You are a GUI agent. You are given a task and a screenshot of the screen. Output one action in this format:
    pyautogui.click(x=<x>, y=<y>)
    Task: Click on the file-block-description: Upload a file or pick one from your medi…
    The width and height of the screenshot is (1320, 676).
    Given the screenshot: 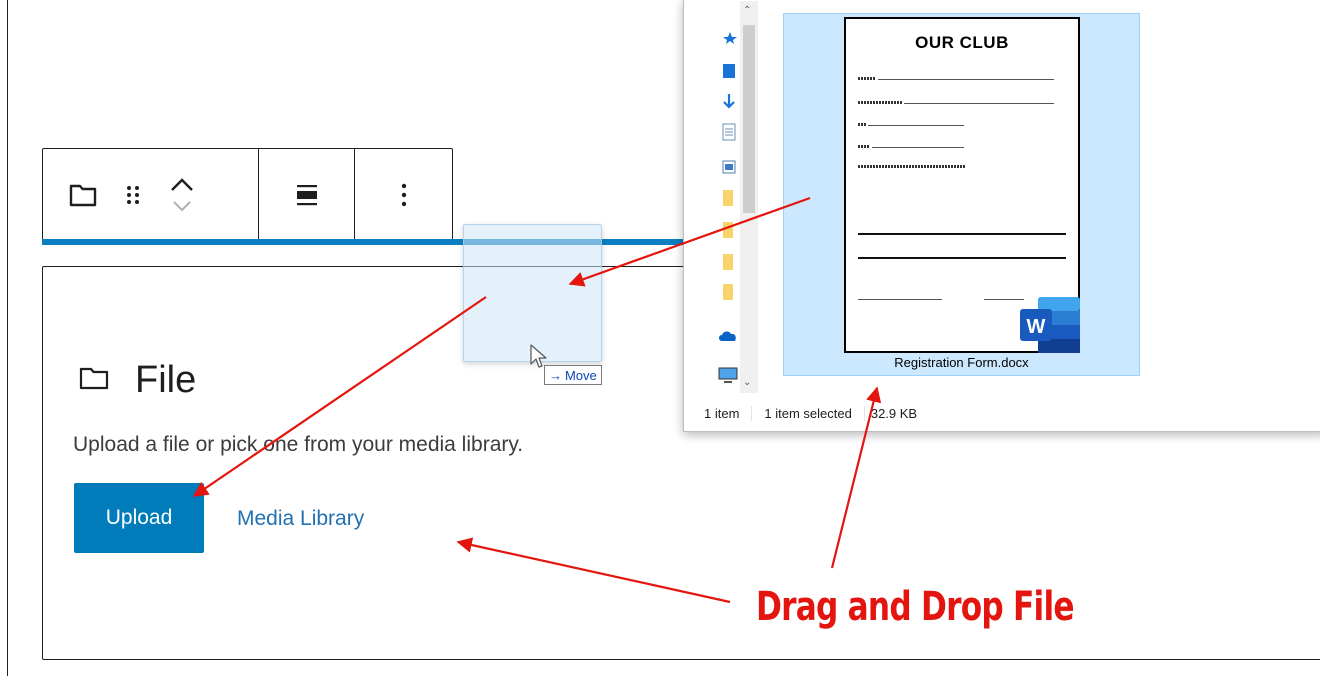 What is the action you would take?
    pyautogui.click(x=298, y=444)
    